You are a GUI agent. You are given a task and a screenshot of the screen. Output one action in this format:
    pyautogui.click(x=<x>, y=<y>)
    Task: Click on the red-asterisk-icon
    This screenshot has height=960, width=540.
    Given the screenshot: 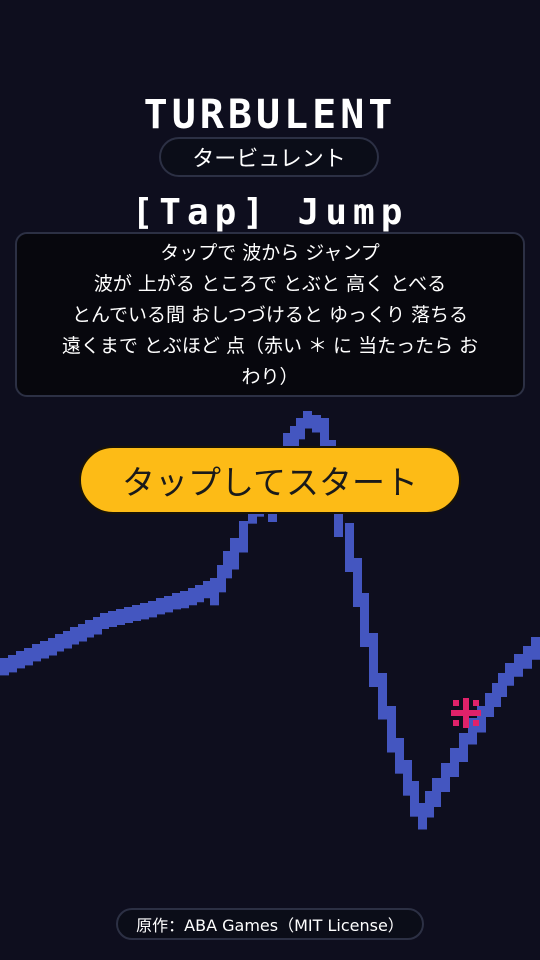 What is the action you would take?
    pyautogui.click(x=466, y=713)
    